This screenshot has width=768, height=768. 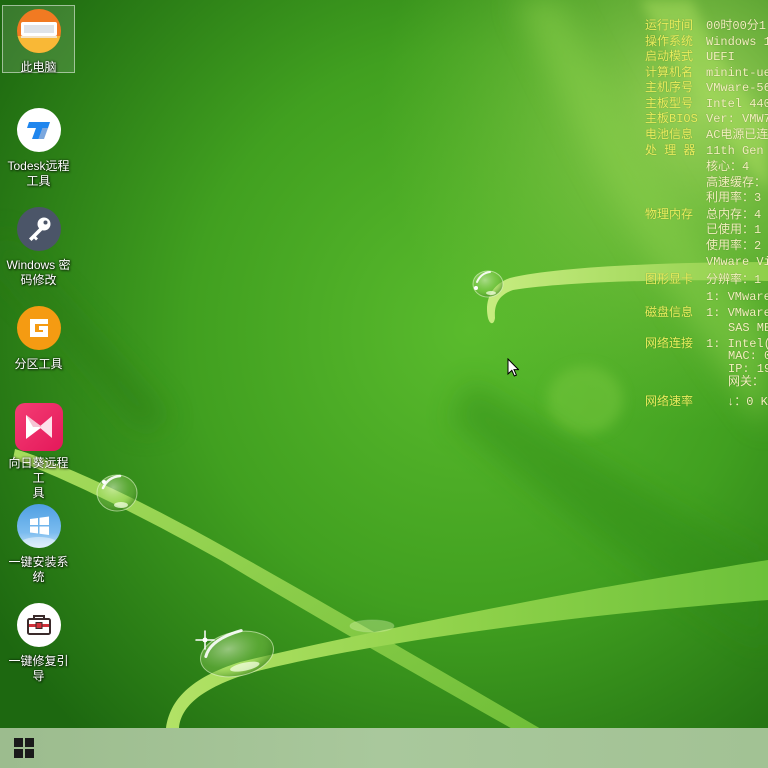 What do you see at coordinates (734, 198) in the screenshot?
I see `cpu-usage: 利用率：3` at bounding box center [734, 198].